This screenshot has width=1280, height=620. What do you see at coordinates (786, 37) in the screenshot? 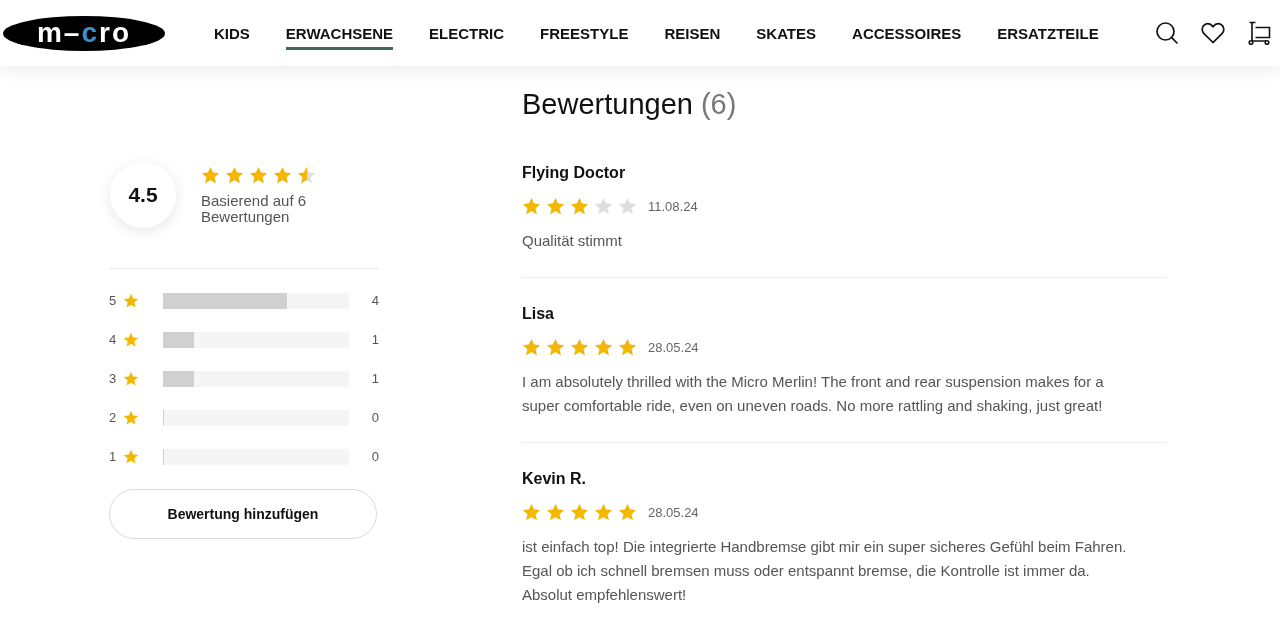
I see `nav-link: SKATES` at bounding box center [786, 37].